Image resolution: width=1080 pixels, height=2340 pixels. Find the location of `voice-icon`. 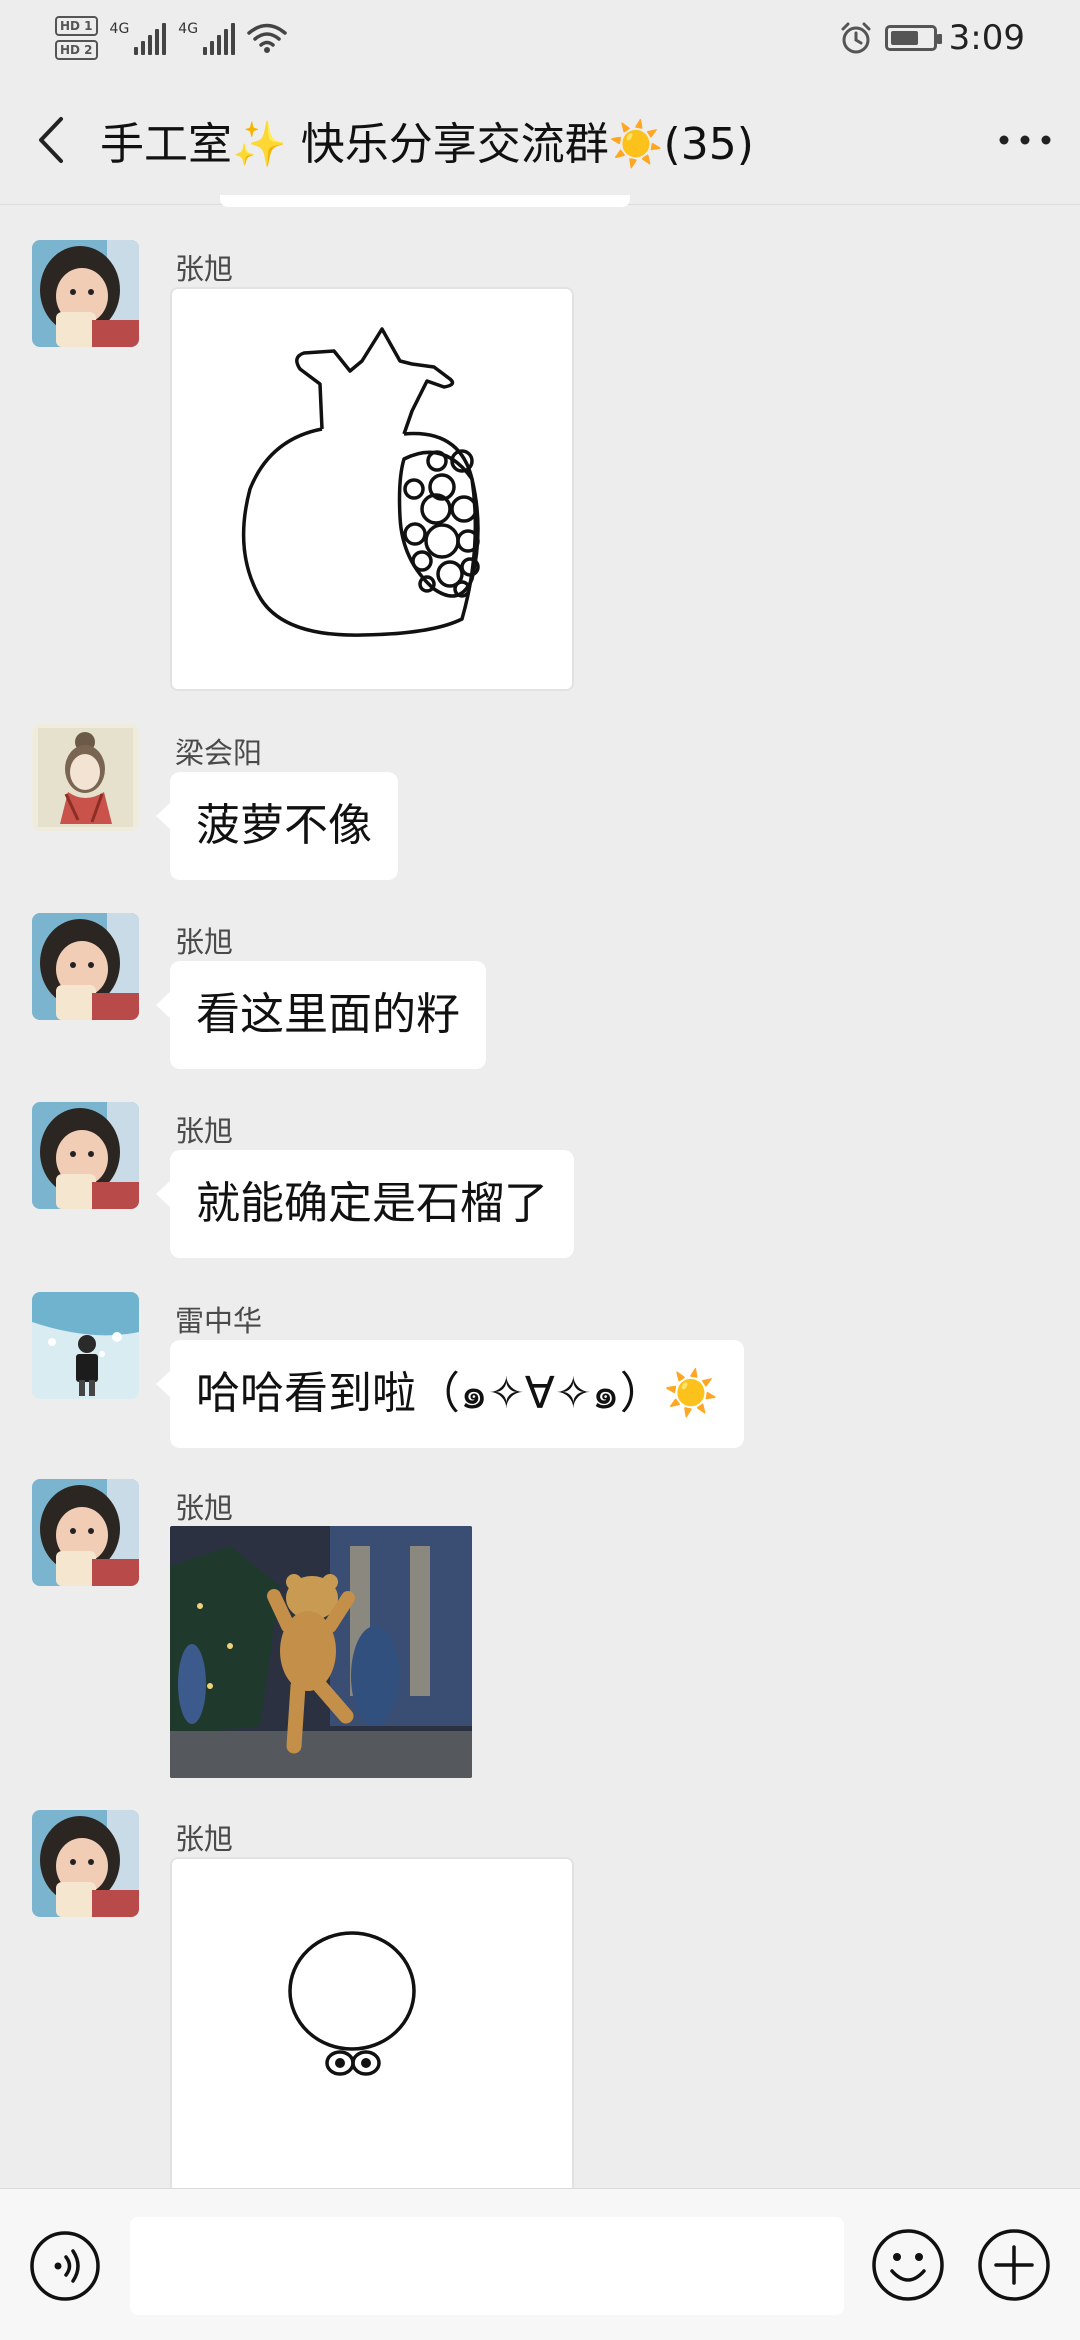

voice-icon is located at coordinates (65, 2266).